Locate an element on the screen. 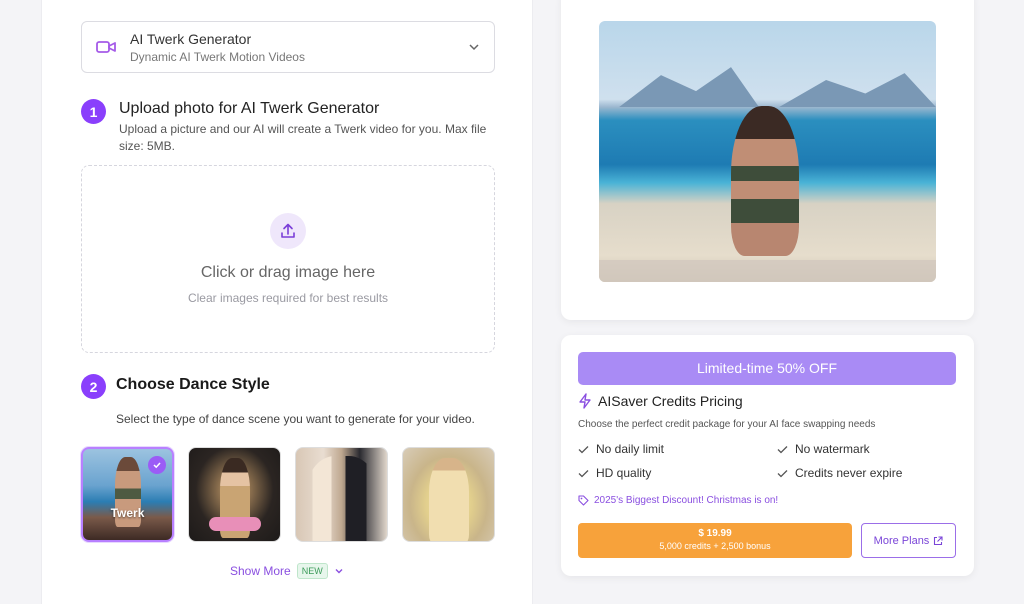 The height and width of the screenshot is (604, 1024). feature-label: Credits never expire is located at coordinates (849, 473).